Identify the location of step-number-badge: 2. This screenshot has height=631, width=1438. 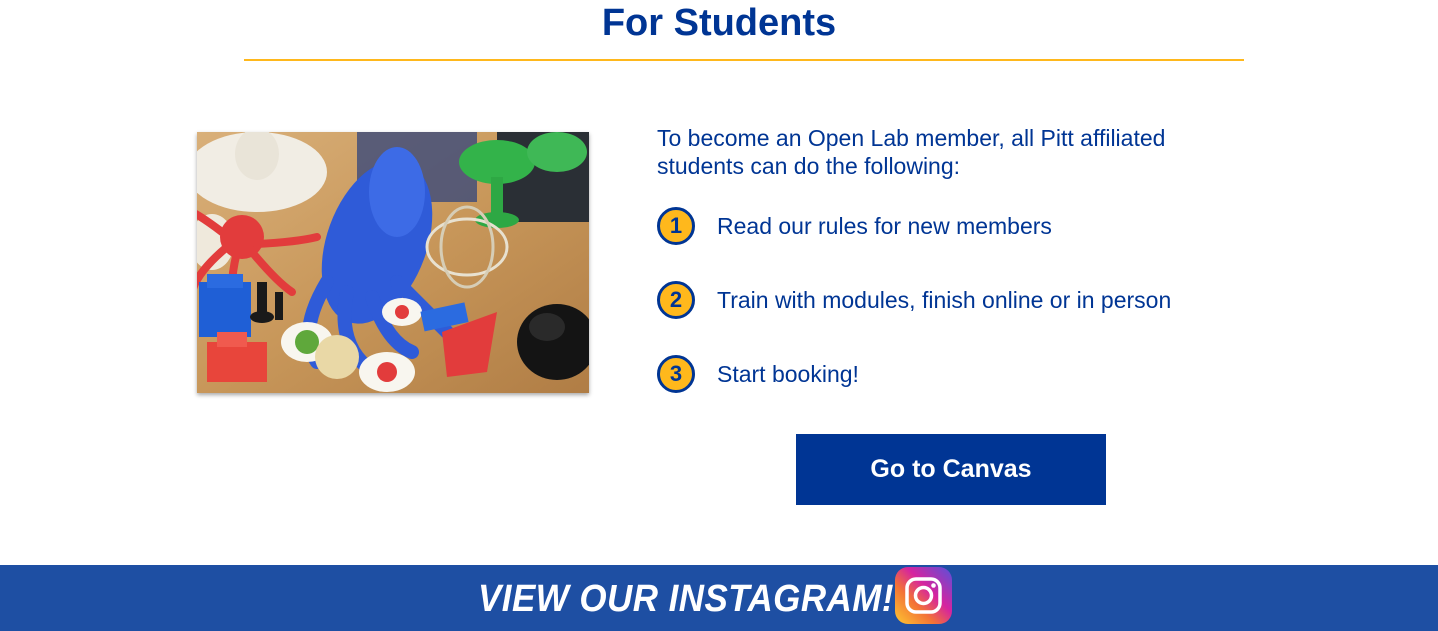
(676, 300).